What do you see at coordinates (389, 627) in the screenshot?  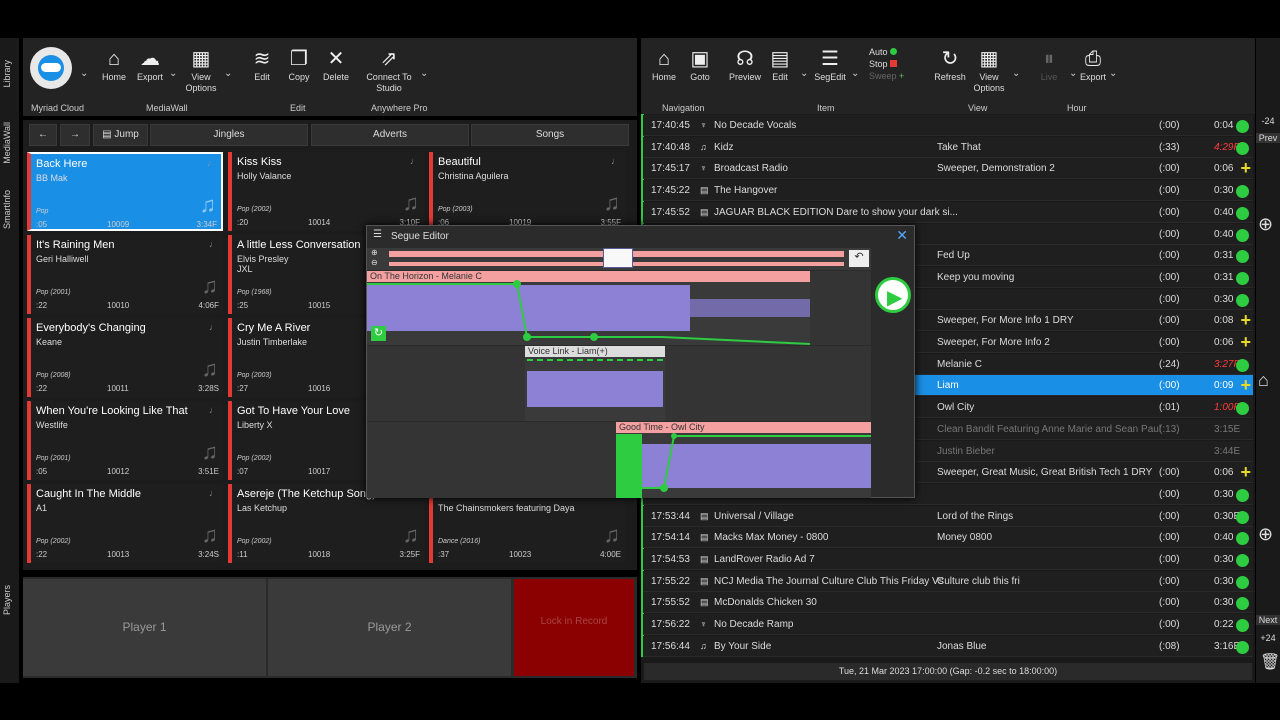 I see `player-2: Player 2` at bounding box center [389, 627].